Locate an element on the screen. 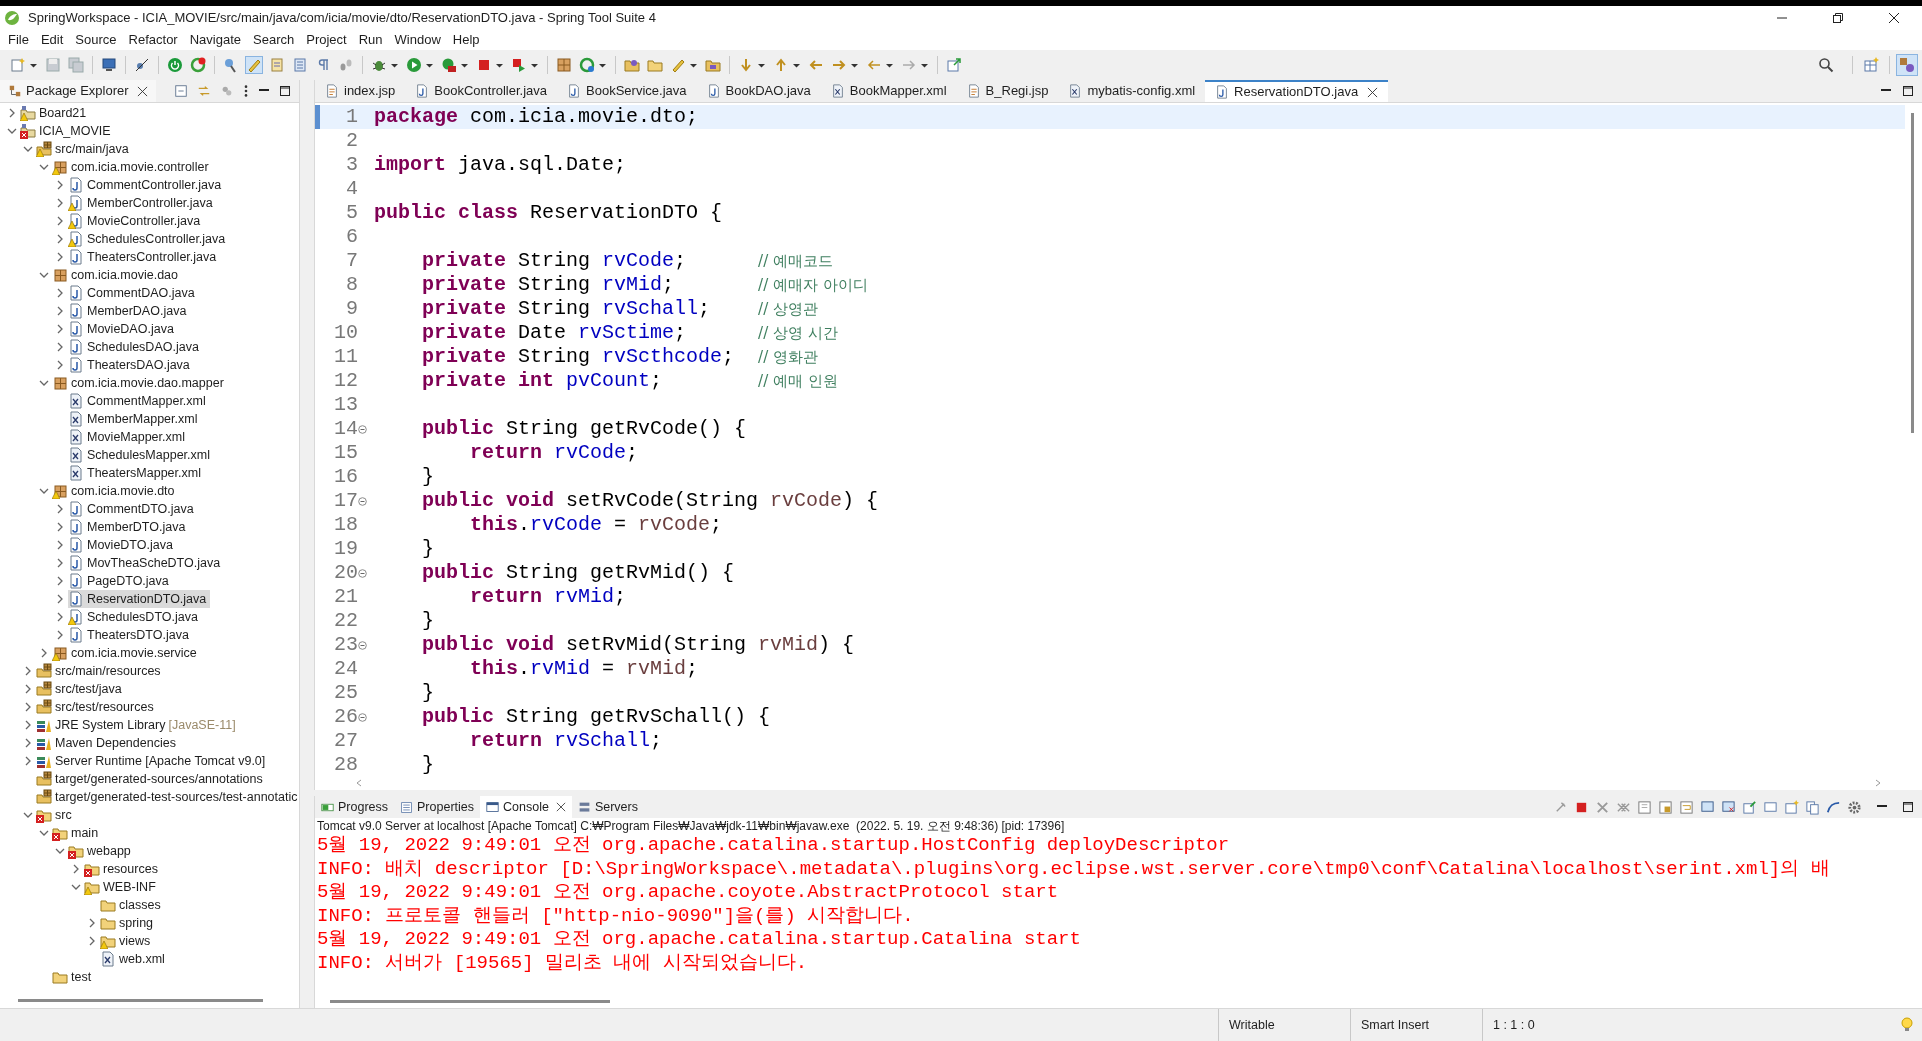 The height and width of the screenshot is (1041, 1922). tree-item: MovTheaScheDTO.java is located at coordinates (146, 563).